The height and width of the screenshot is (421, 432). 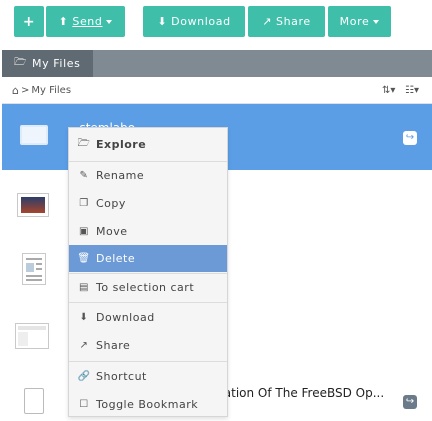 I want to click on menu-item-copy: ❐ Copy, so click(x=148, y=203).